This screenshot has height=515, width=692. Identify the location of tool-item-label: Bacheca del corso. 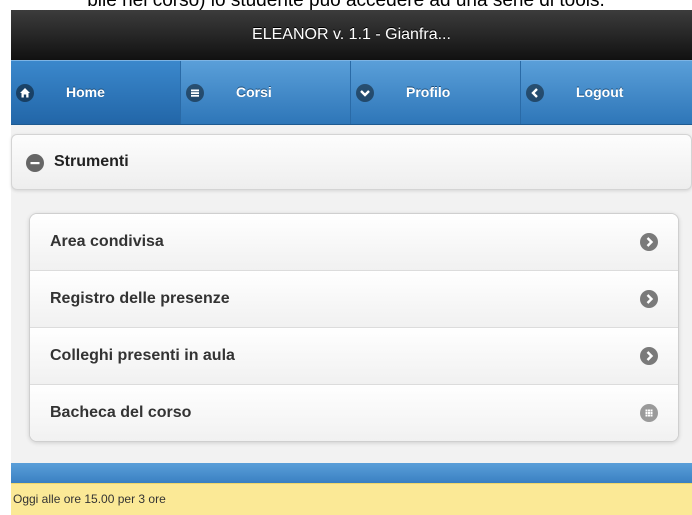
(121, 412).